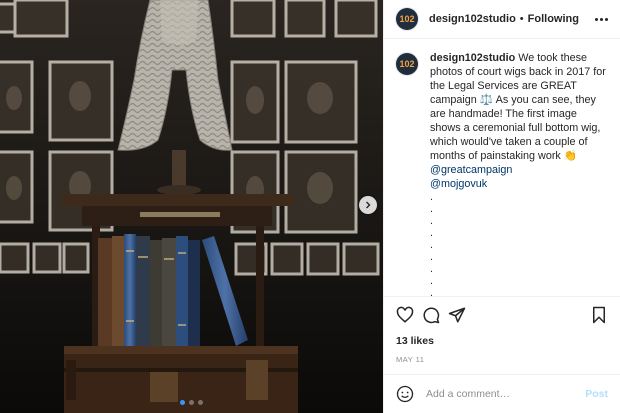 The width and height of the screenshot is (620, 413). Describe the element at coordinates (457, 315) in the screenshot. I see `share-icon` at that location.